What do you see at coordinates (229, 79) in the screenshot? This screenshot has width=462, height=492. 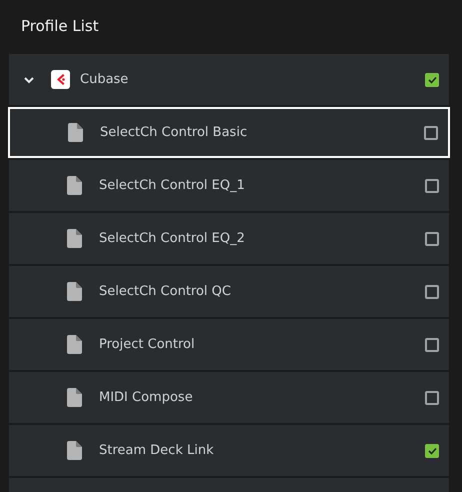 I see `profile-group-row: Cubase` at bounding box center [229, 79].